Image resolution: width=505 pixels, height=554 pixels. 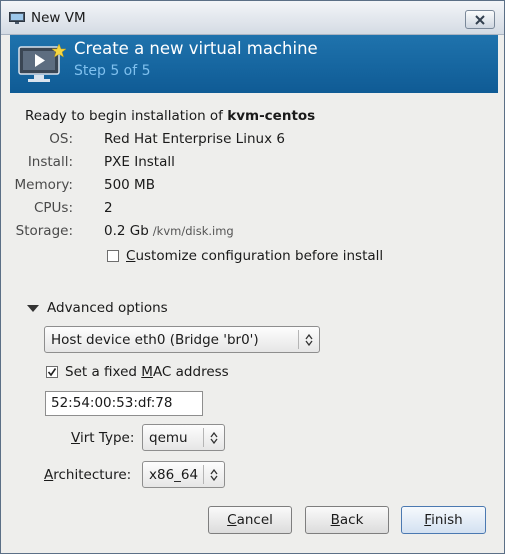 What do you see at coordinates (113, 256) in the screenshot?
I see `customize-checkbox` at bounding box center [113, 256].